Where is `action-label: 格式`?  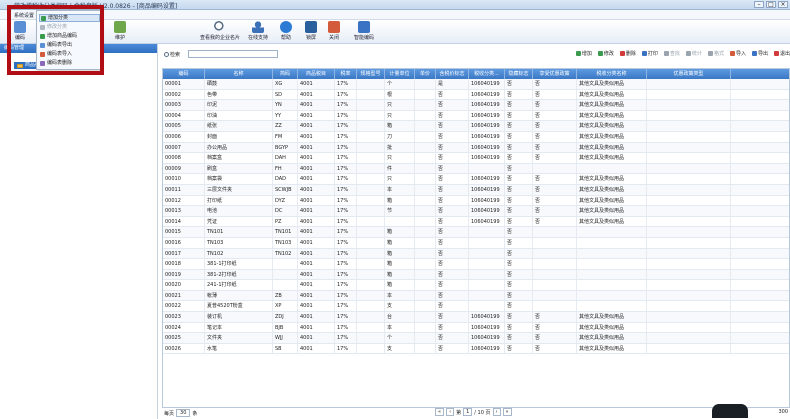 action-label: 格式 is located at coordinates (718, 54).